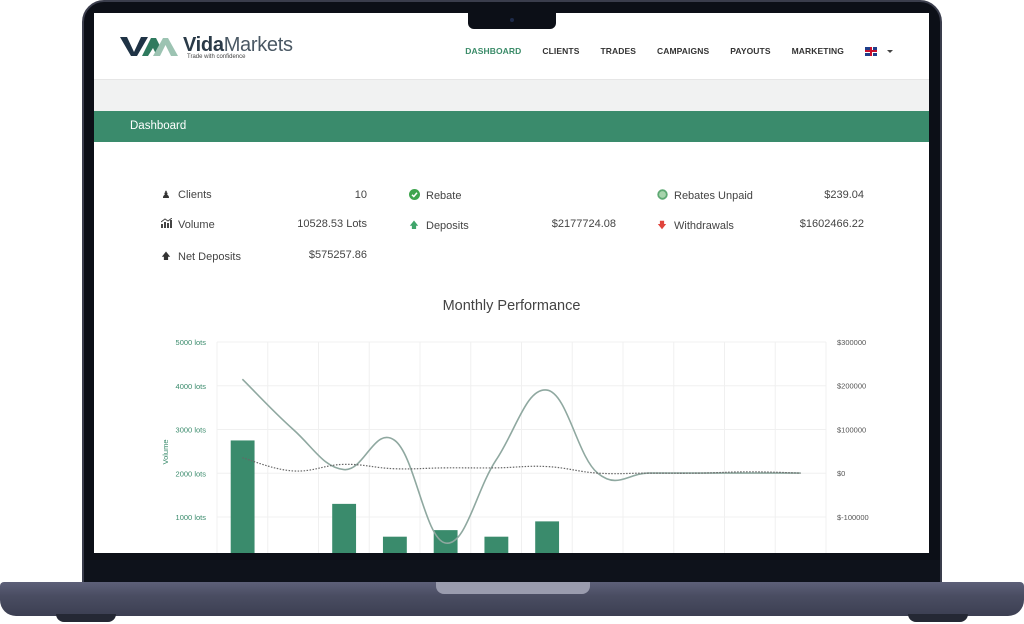 The image size is (1024, 624). Describe the element at coordinates (165, 451) in the screenshot. I see `y-axis-label: Volume` at that location.